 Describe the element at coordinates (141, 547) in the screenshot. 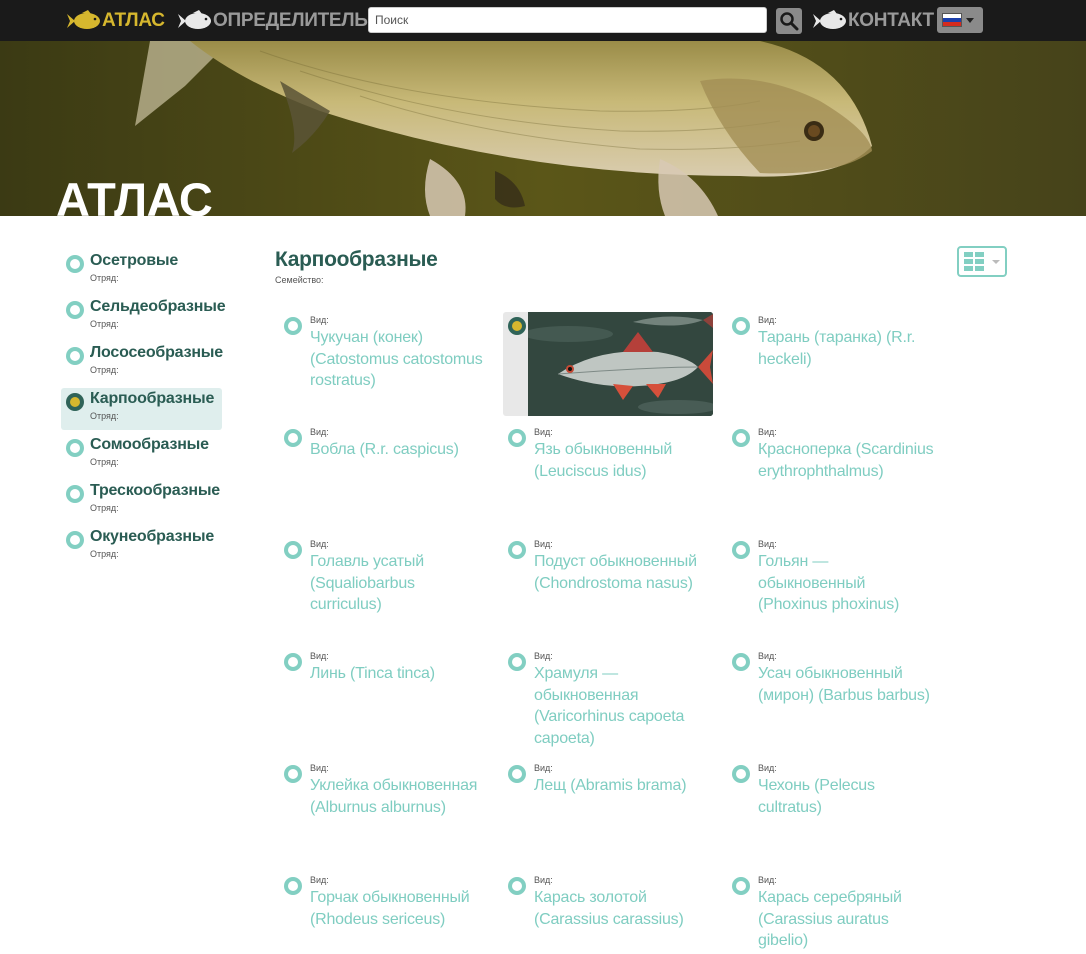

I see `sidebar-item-okuneobraznye: Окунеобразные Отряд:` at that location.